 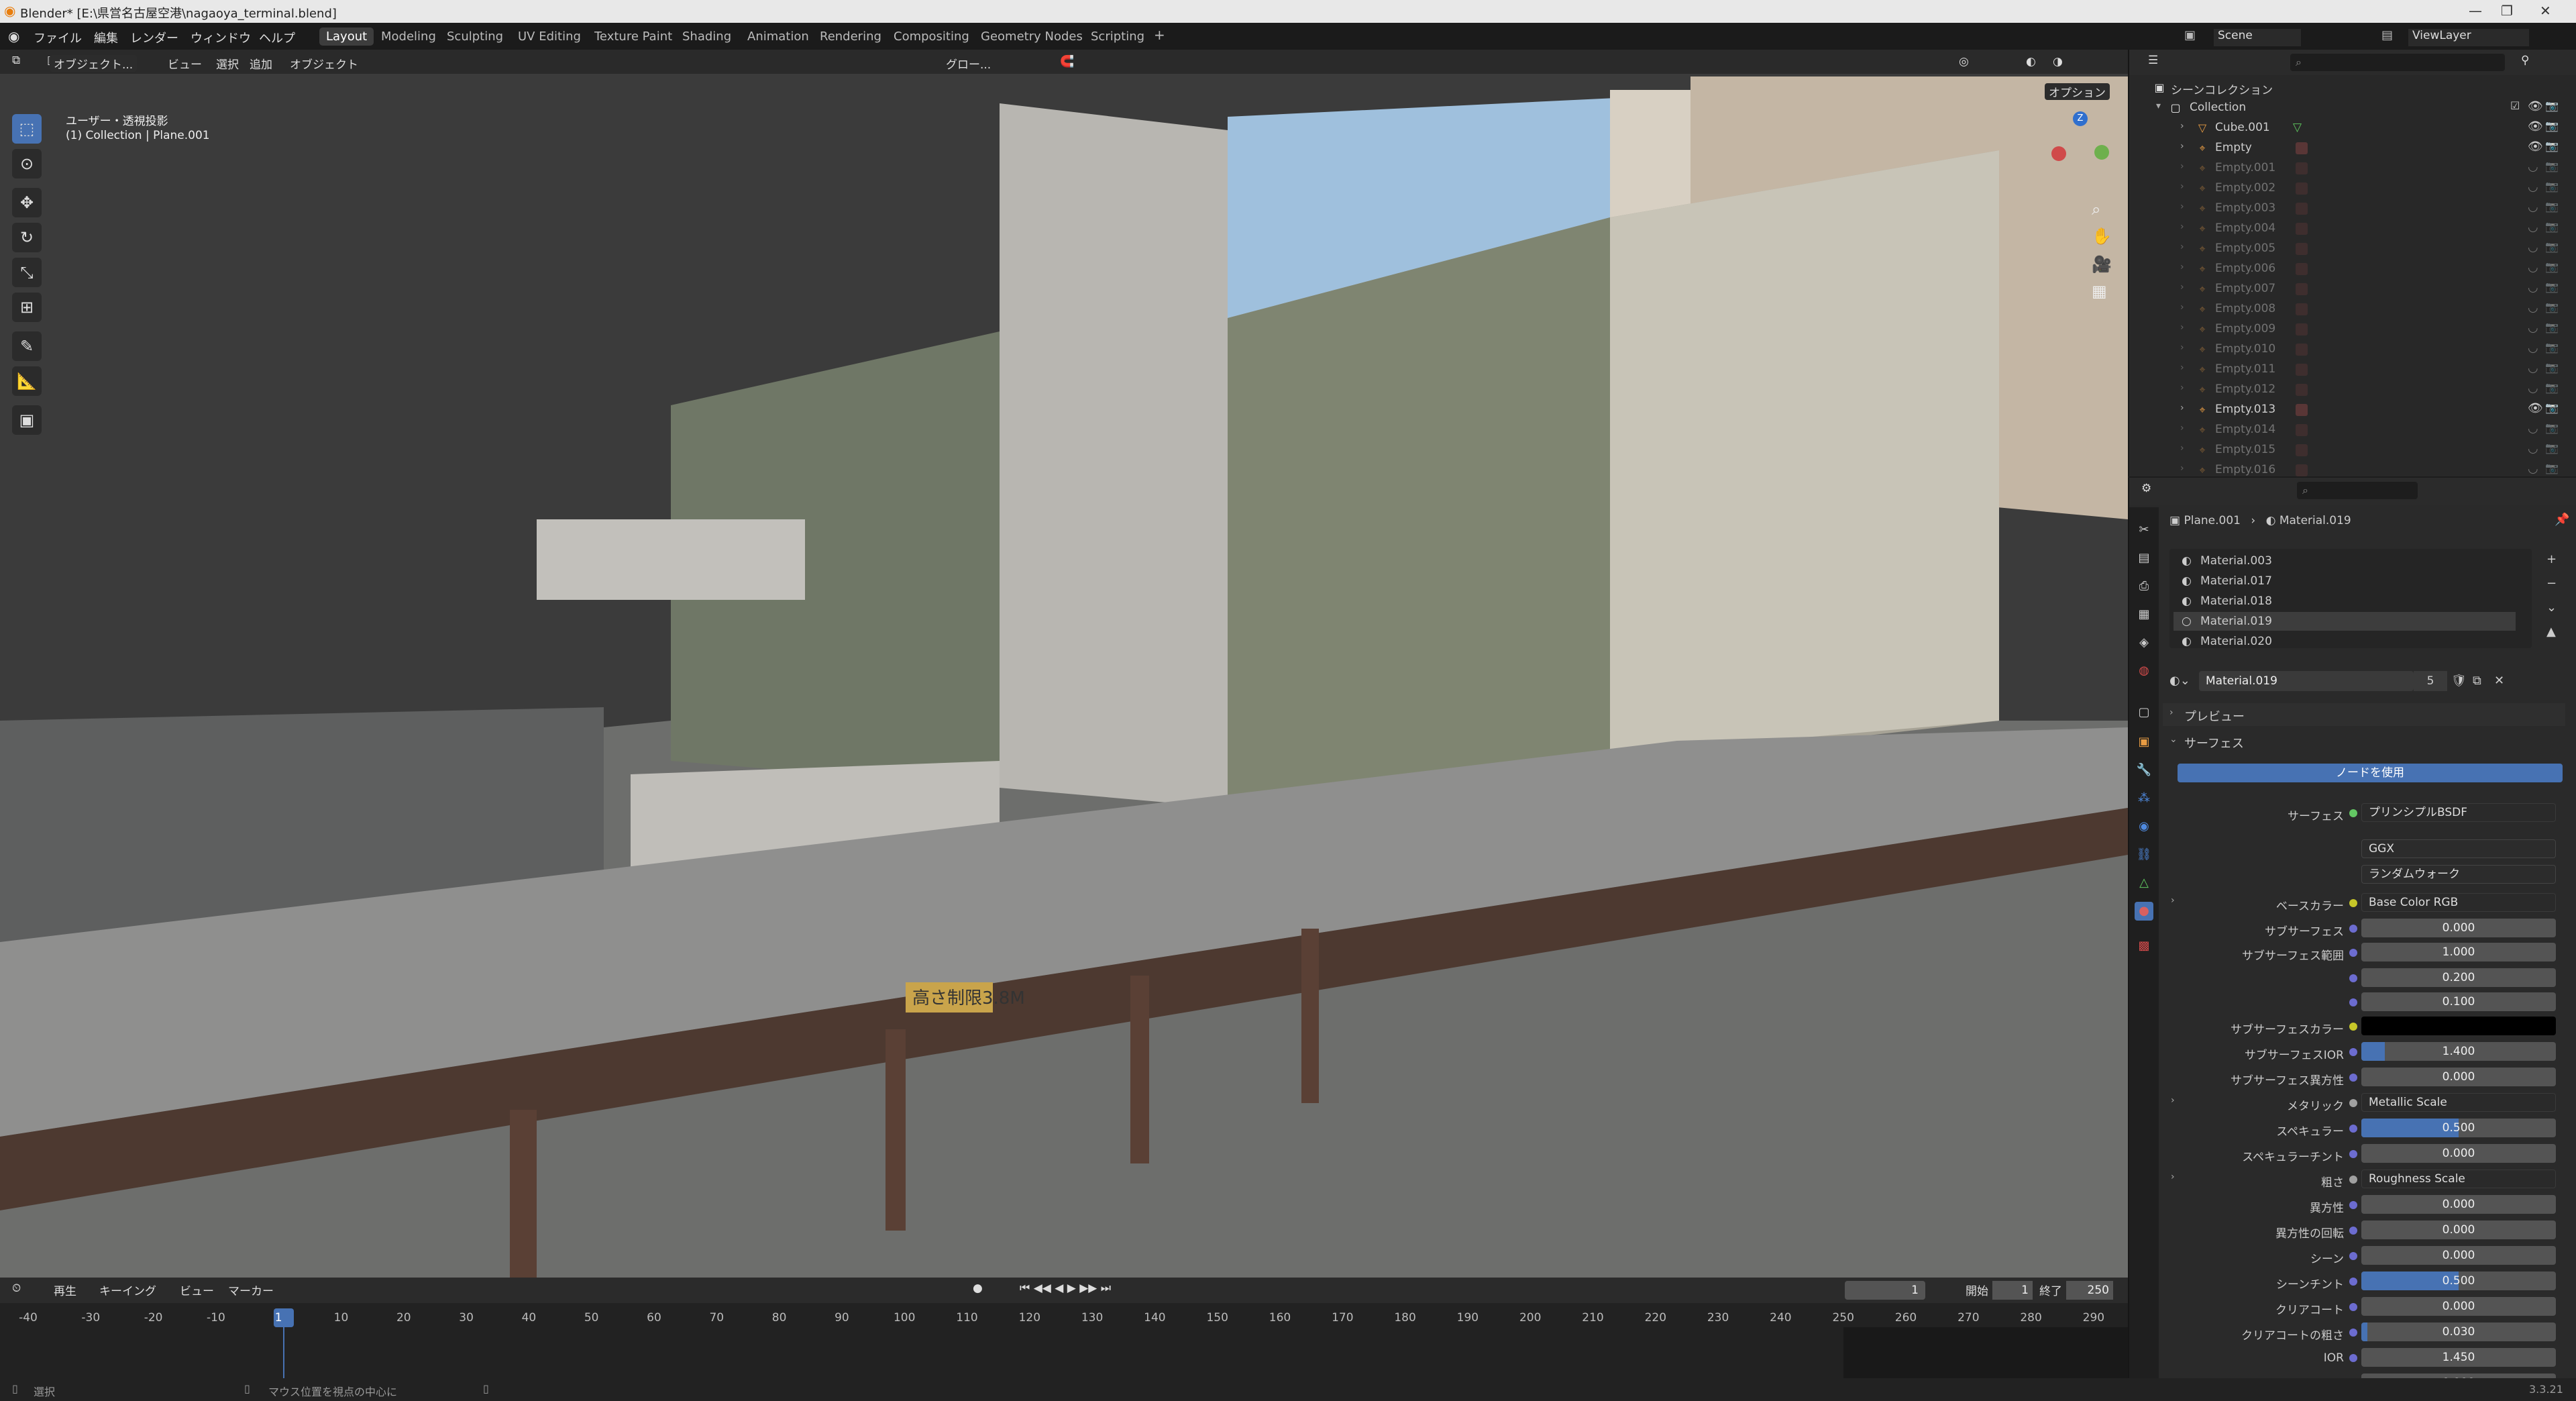 What do you see at coordinates (277, 37) in the screenshot?
I see `menu-item-4: ヘルプ` at bounding box center [277, 37].